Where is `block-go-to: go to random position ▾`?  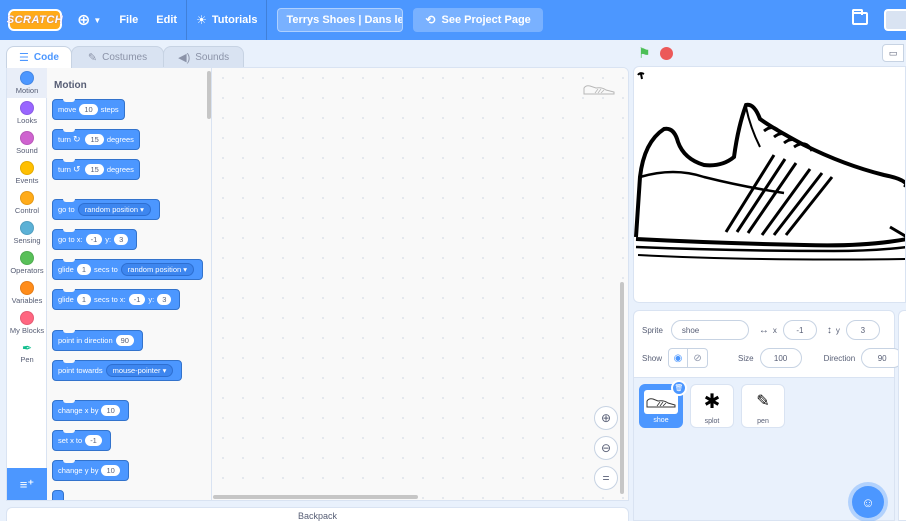 block-go-to: go to random position ▾ is located at coordinates (106, 209).